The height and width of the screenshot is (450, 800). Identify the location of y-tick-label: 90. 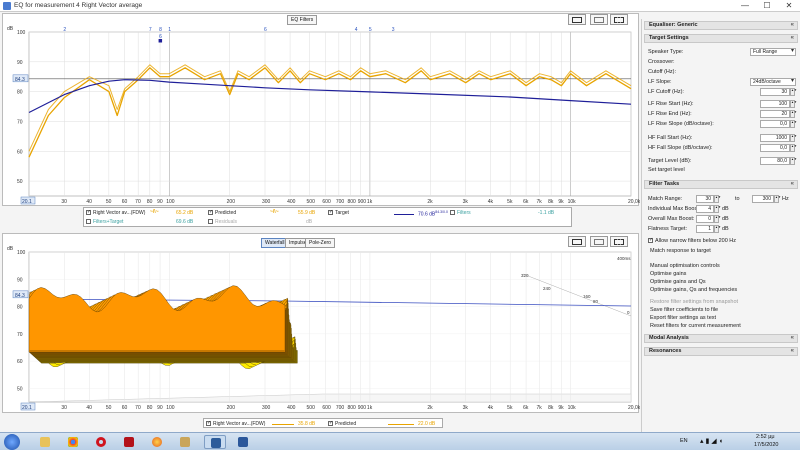
(20, 280).